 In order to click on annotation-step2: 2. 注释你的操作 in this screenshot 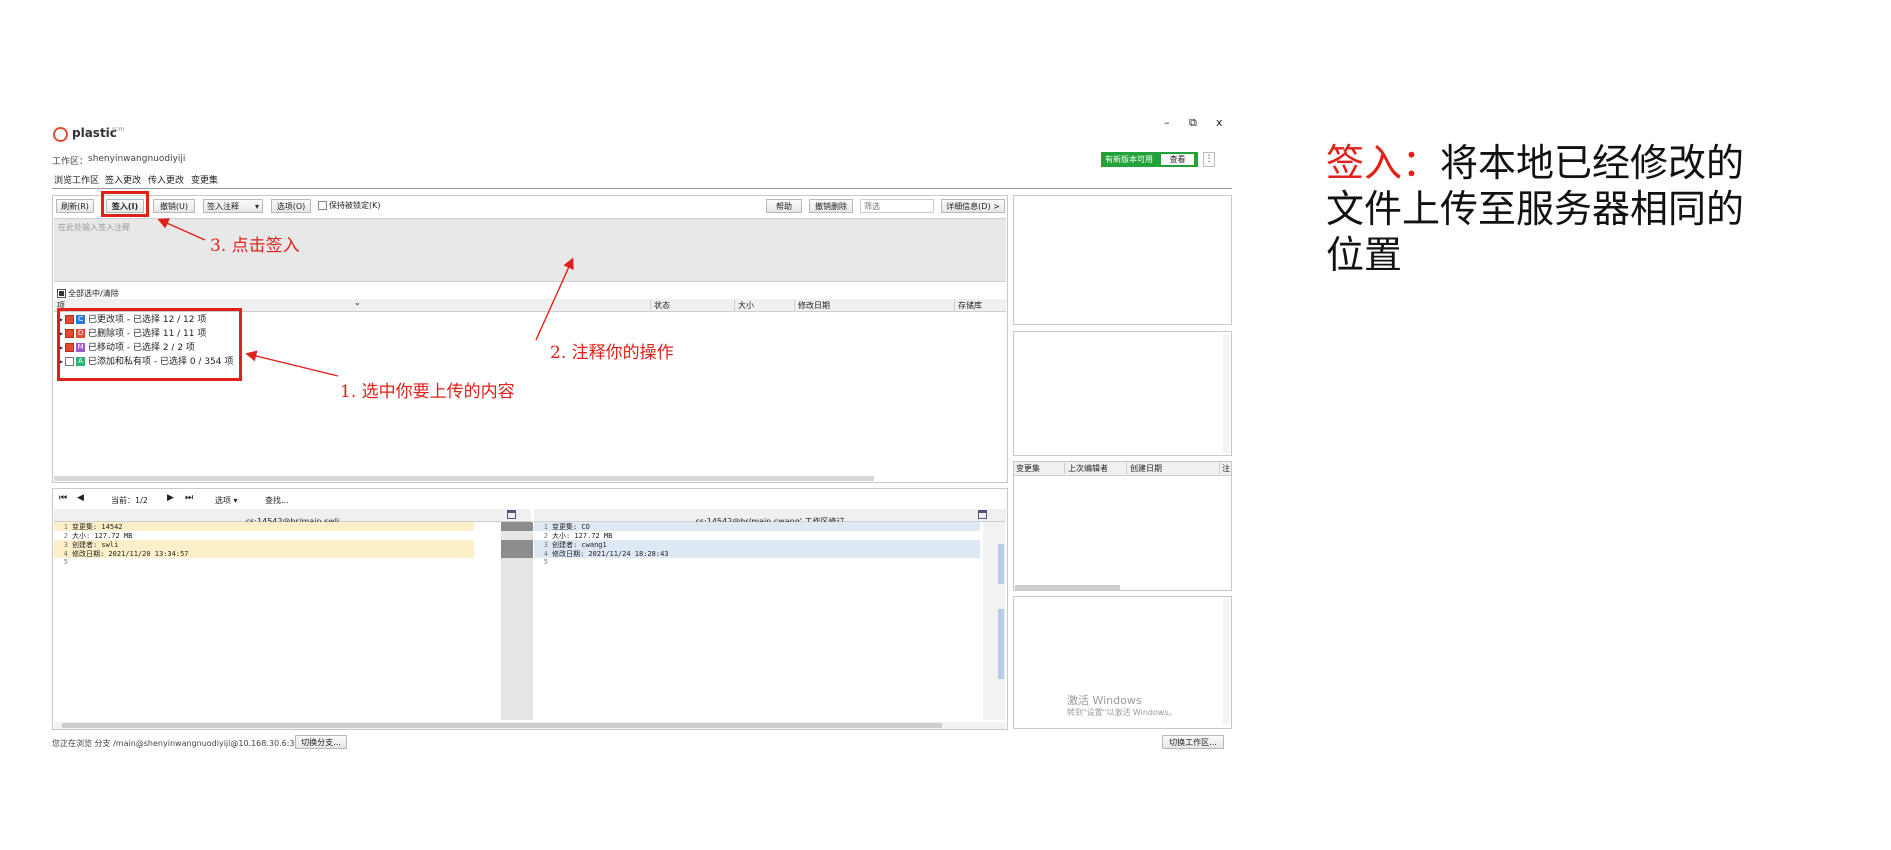, I will do `click(612, 353)`.